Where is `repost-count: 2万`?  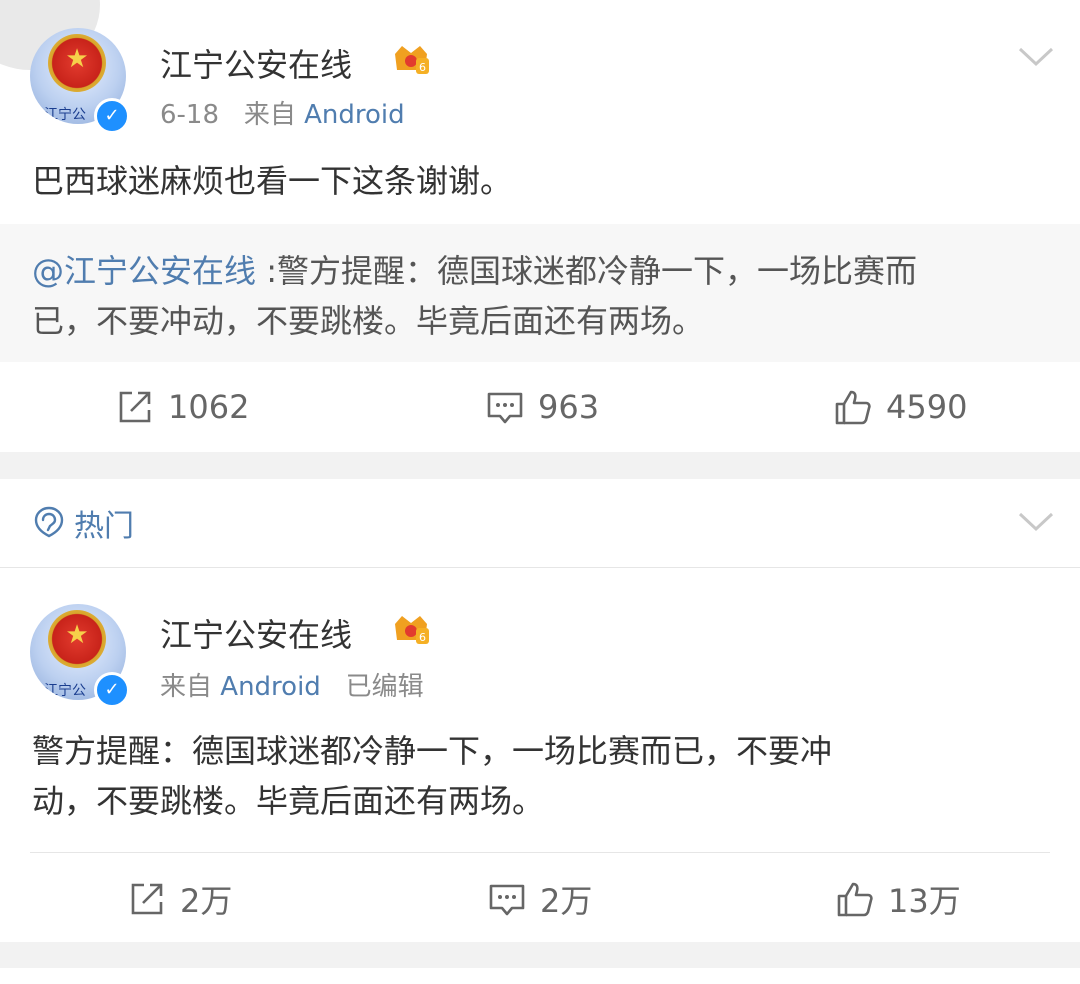 repost-count: 2万 is located at coordinates (206, 901).